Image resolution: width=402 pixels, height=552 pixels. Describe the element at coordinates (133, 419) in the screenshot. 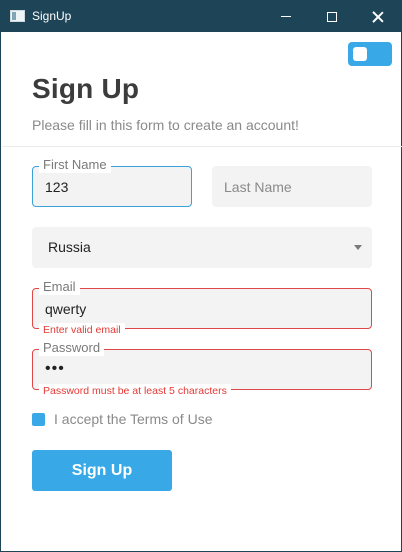

I see `terms-label: I accept the Terms of Use` at that location.